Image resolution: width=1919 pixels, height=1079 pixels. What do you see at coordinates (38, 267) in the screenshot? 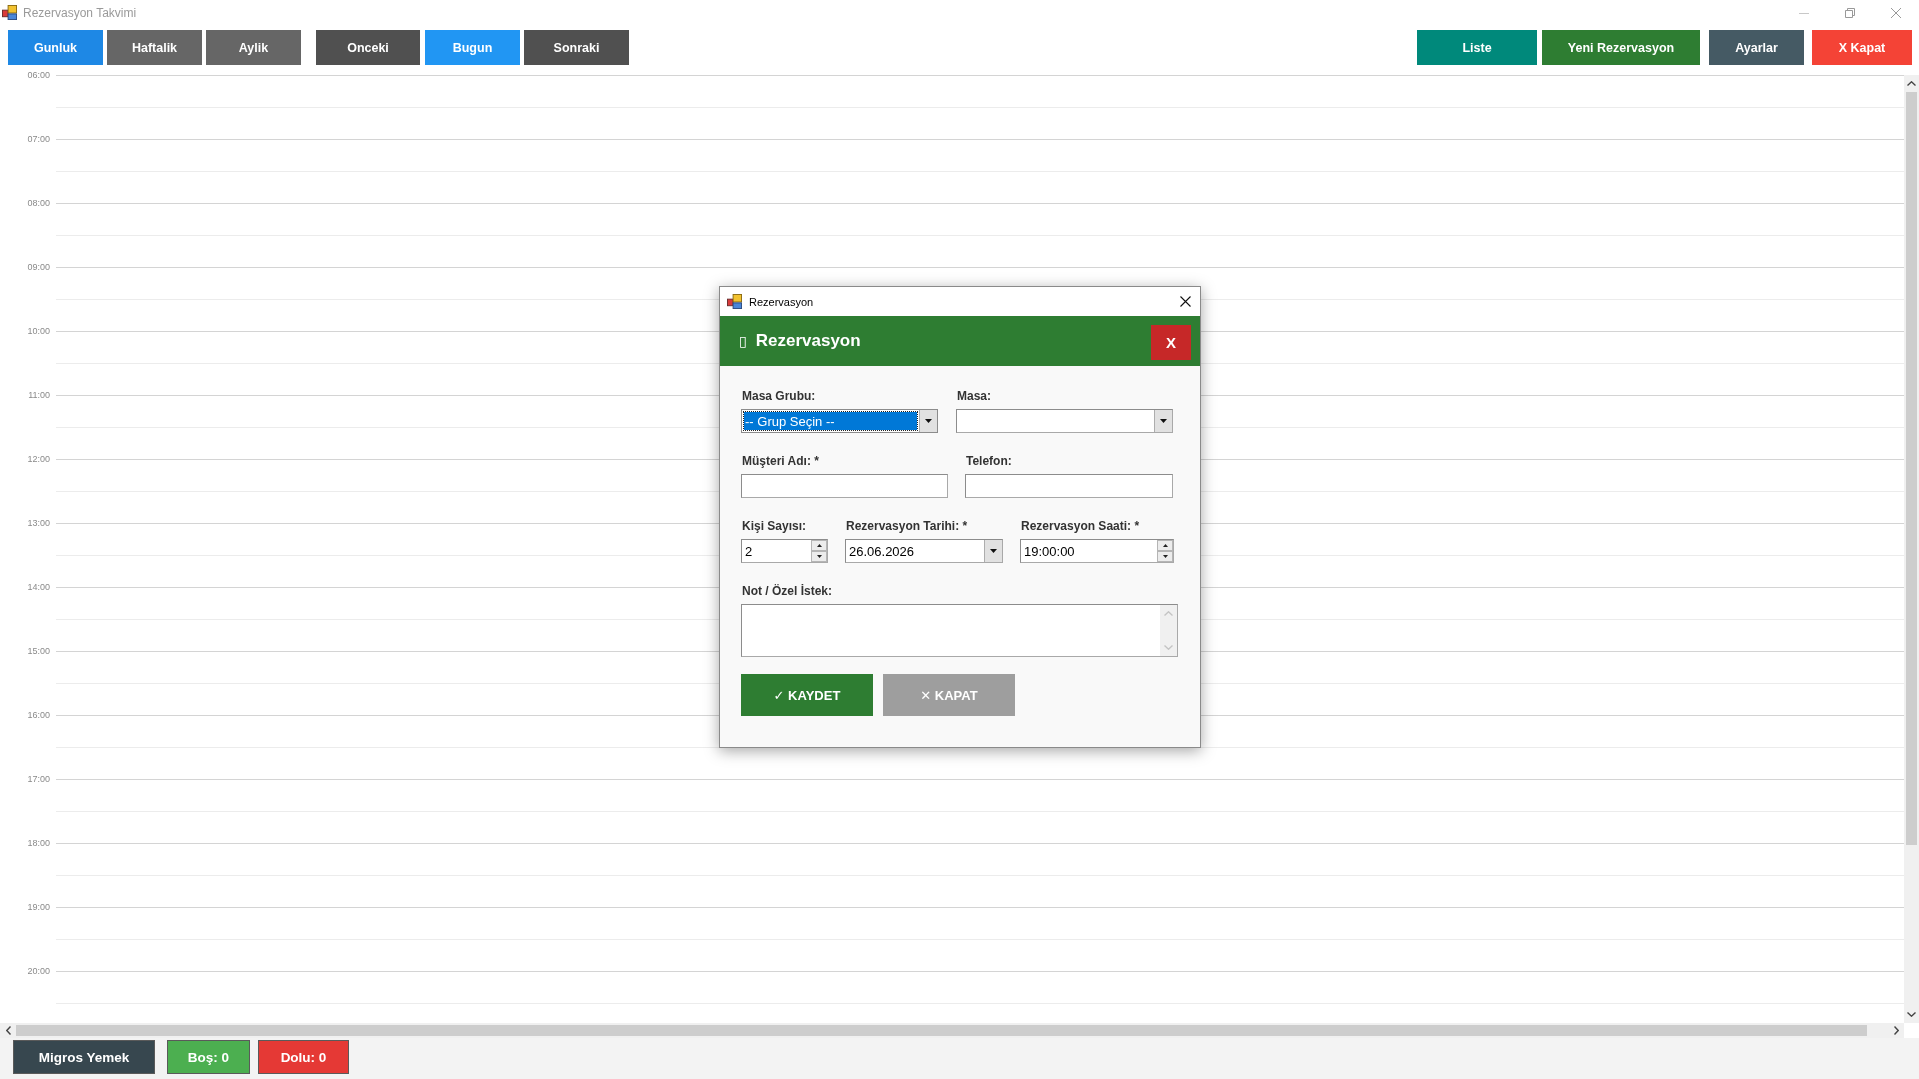
I see `hour-label: 09:00` at bounding box center [38, 267].